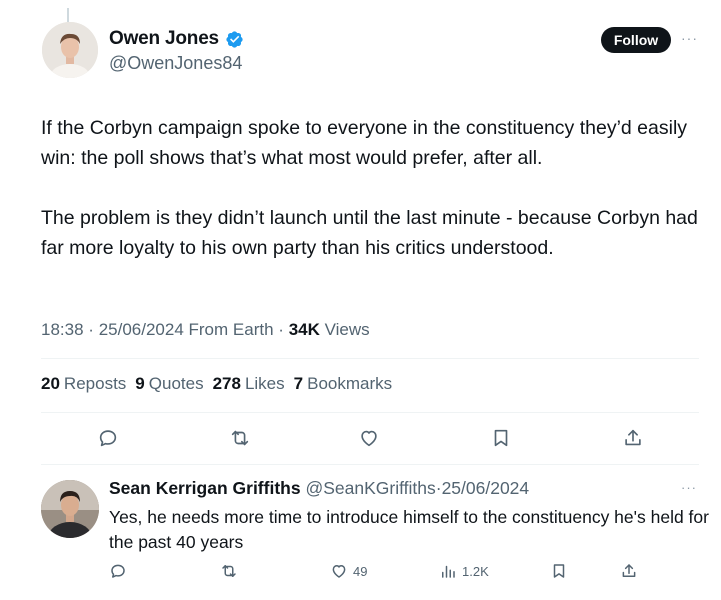 The image size is (721, 600). I want to click on quotes-label: Quotes, so click(176, 383).